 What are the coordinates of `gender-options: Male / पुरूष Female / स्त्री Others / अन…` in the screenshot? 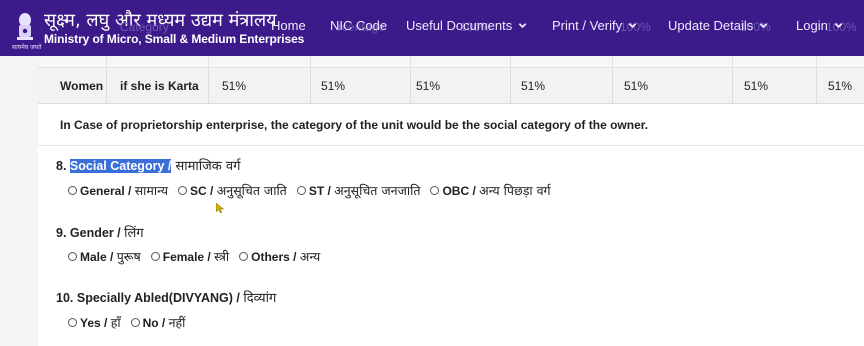 It's located at (199, 256).